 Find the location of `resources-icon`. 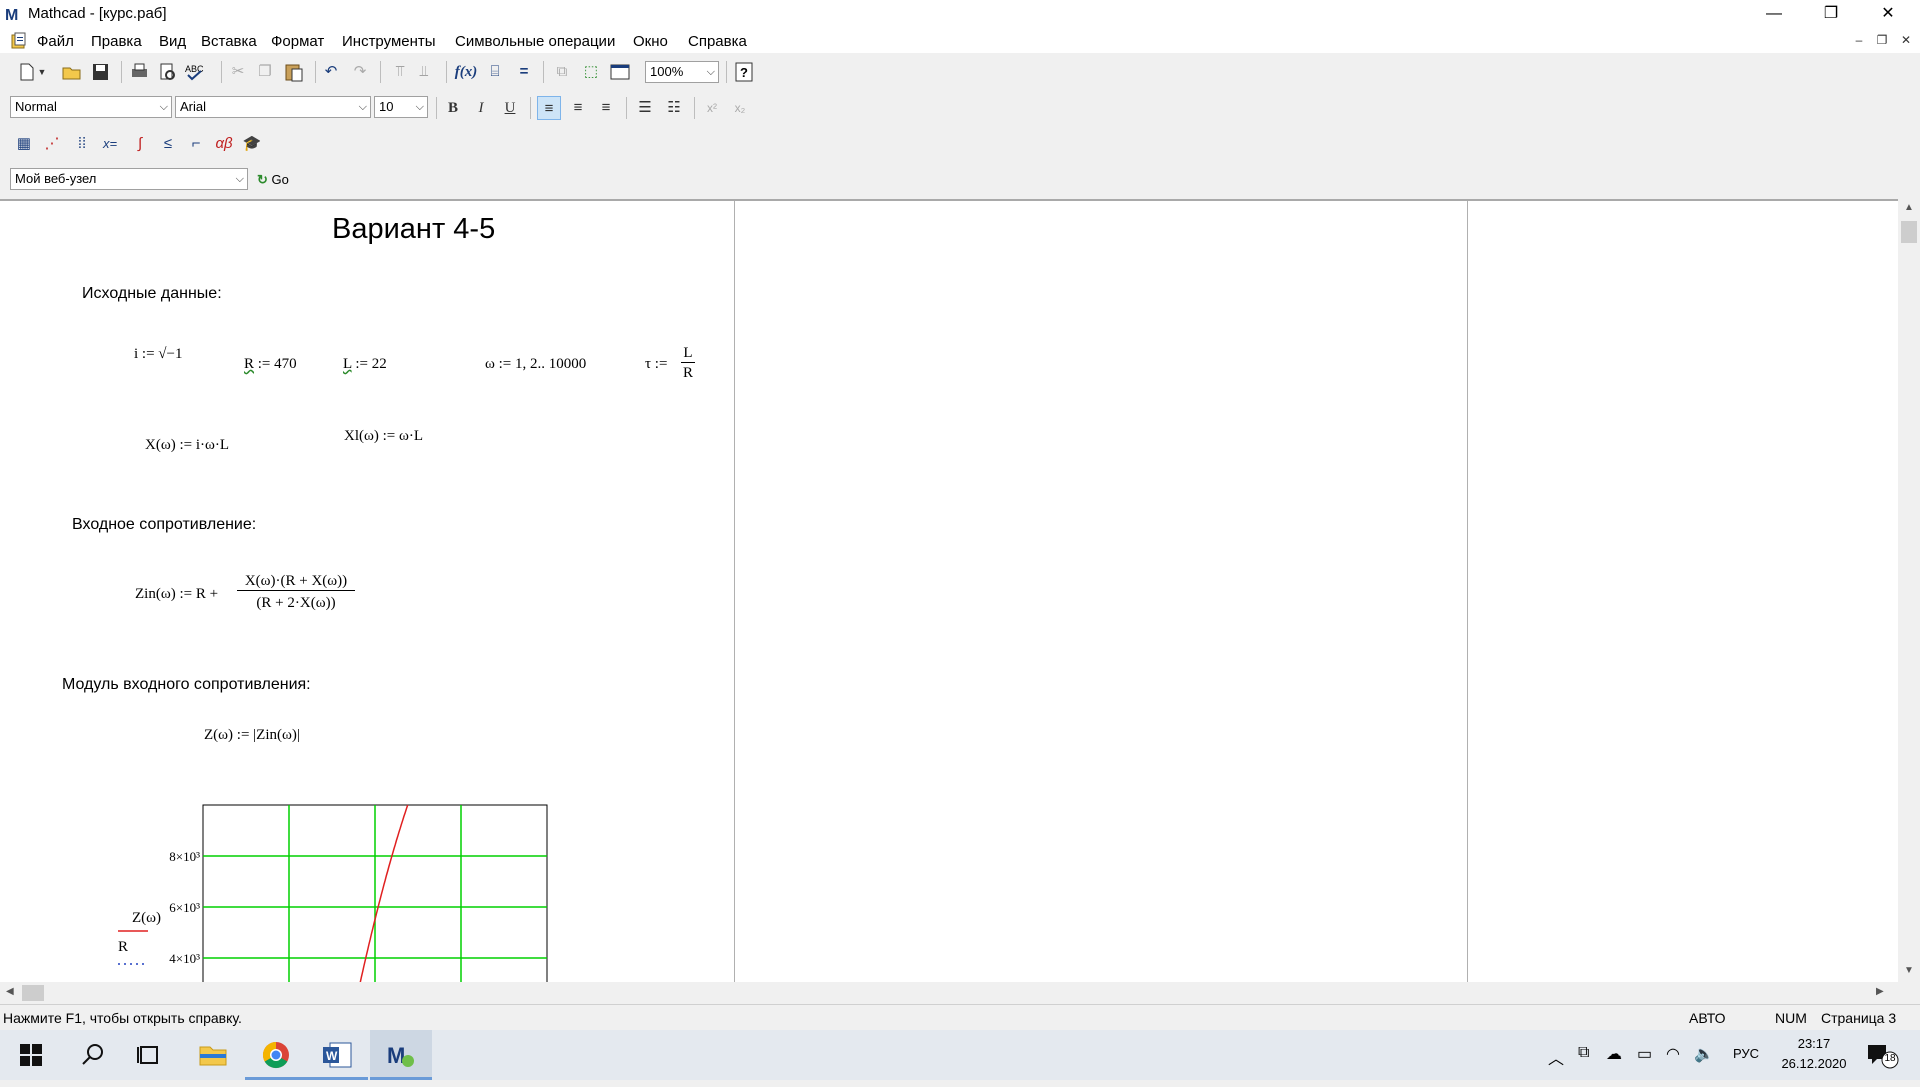

resources-icon is located at coordinates (620, 72).